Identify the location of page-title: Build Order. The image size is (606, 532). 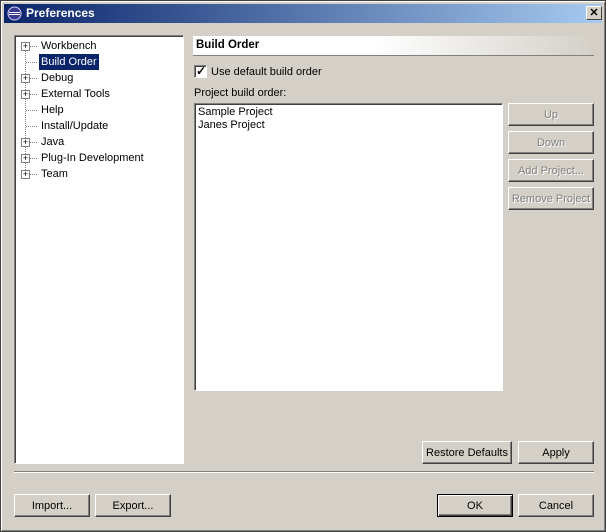
(228, 45).